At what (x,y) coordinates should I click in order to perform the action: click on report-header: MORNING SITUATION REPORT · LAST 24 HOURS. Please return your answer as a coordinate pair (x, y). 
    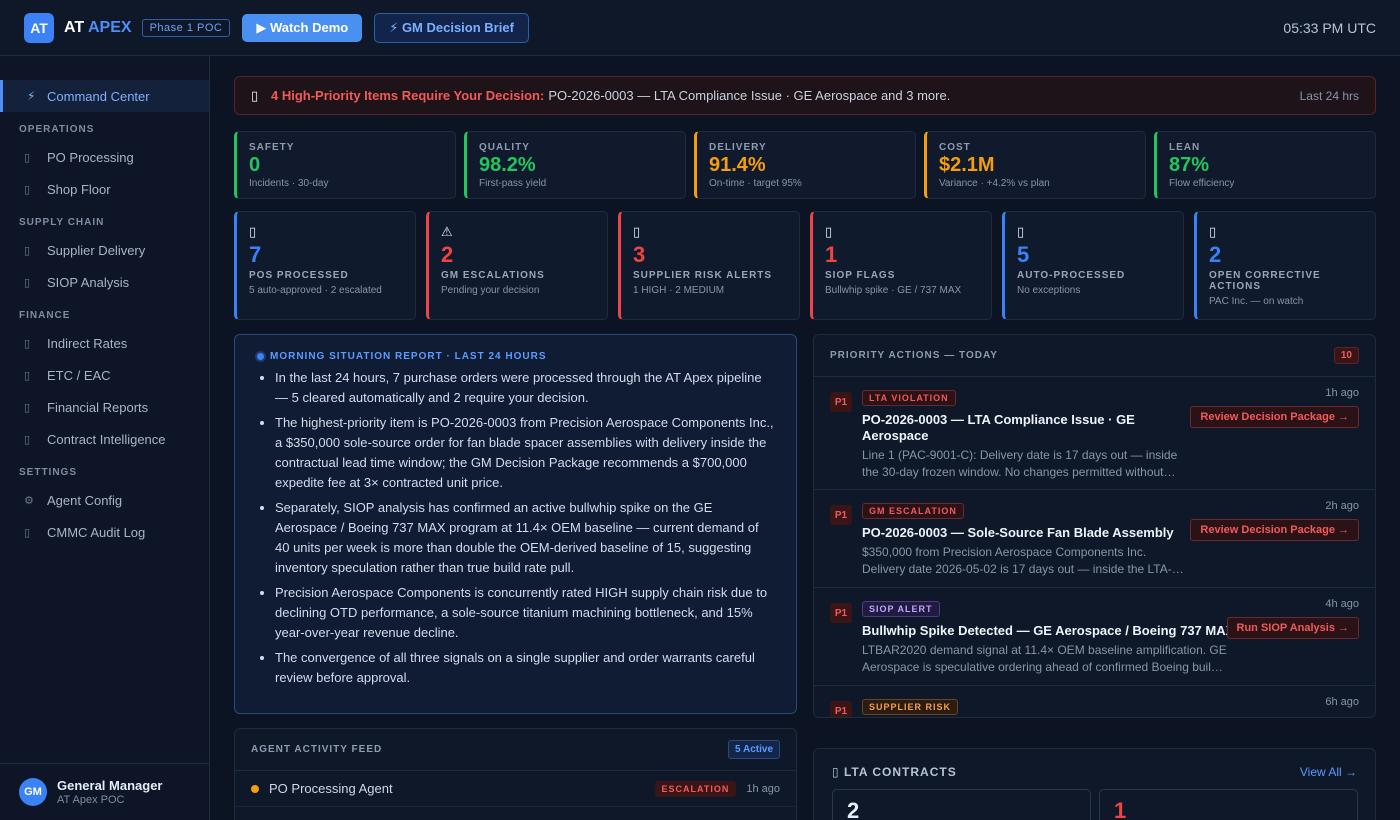
    Looking at the image, I should click on (516, 356).